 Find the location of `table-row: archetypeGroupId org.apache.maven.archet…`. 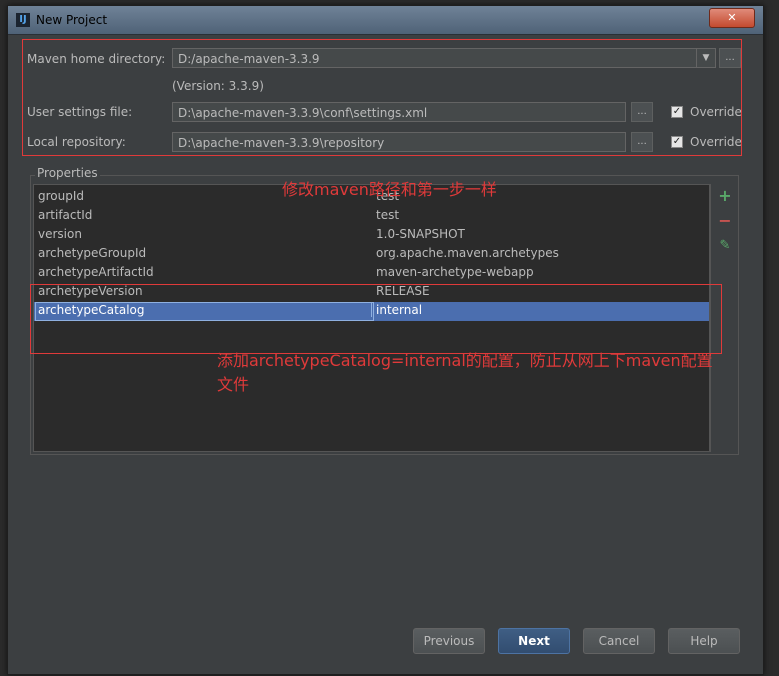

table-row: archetypeGroupId org.apache.maven.archet… is located at coordinates (371, 254).